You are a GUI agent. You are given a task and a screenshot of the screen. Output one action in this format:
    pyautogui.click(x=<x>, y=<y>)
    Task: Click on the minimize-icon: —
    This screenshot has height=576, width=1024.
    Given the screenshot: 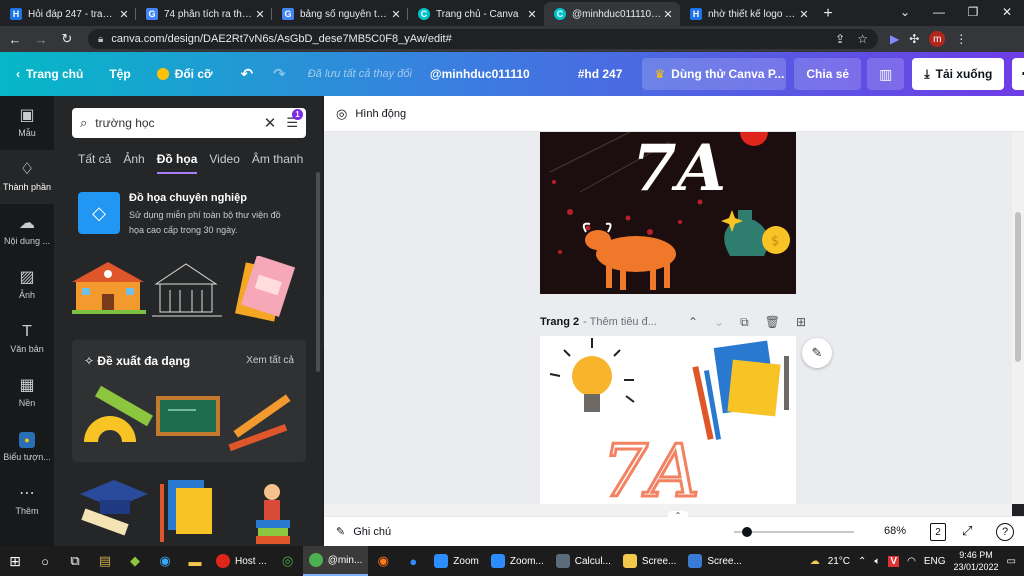 What is the action you would take?
    pyautogui.click(x=939, y=13)
    